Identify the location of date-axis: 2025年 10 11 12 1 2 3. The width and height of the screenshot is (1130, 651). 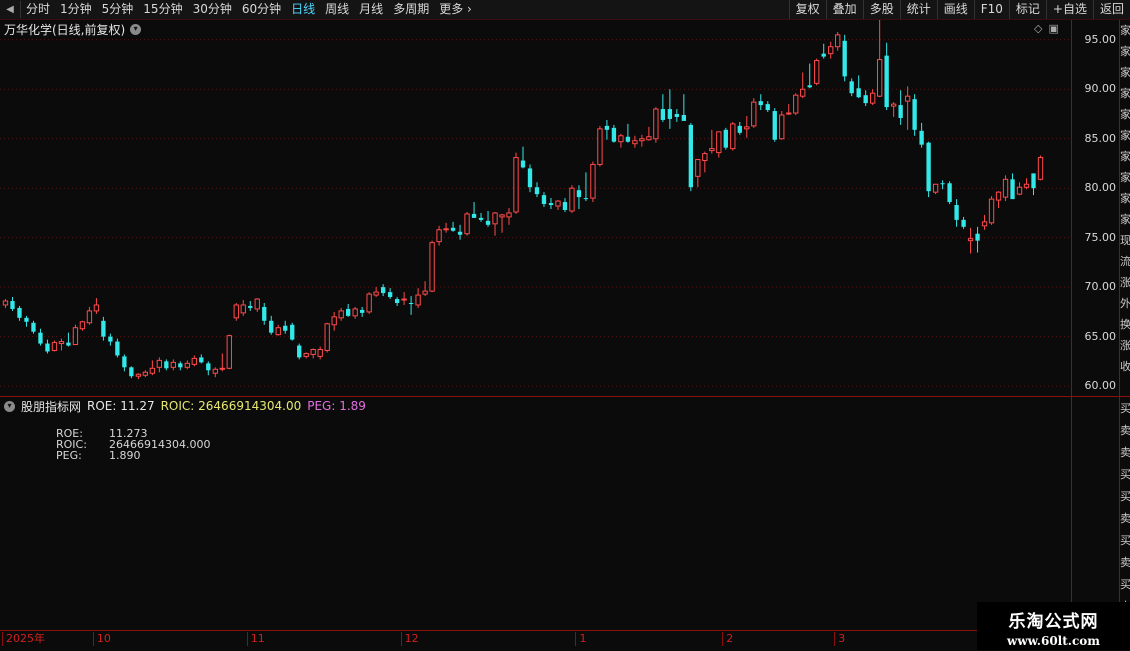
(535, 640).